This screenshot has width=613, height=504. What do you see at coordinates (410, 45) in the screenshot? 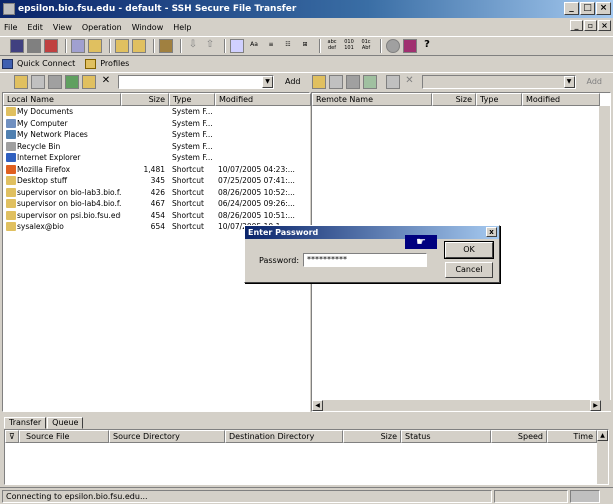
I see `profile-icon` at bounding box center [410, 45].